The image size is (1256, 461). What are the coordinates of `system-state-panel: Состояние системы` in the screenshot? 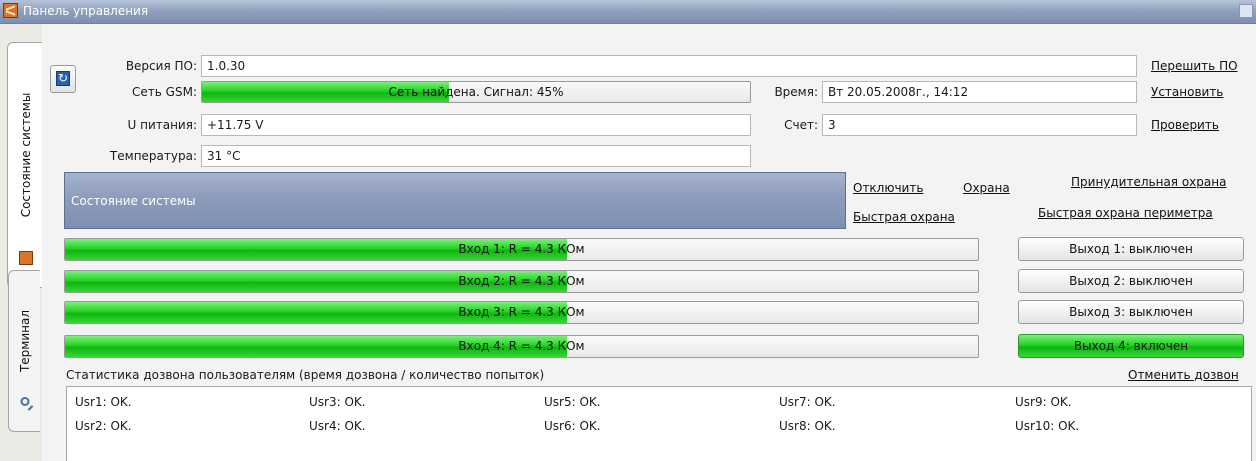 It's located at (455, 200).